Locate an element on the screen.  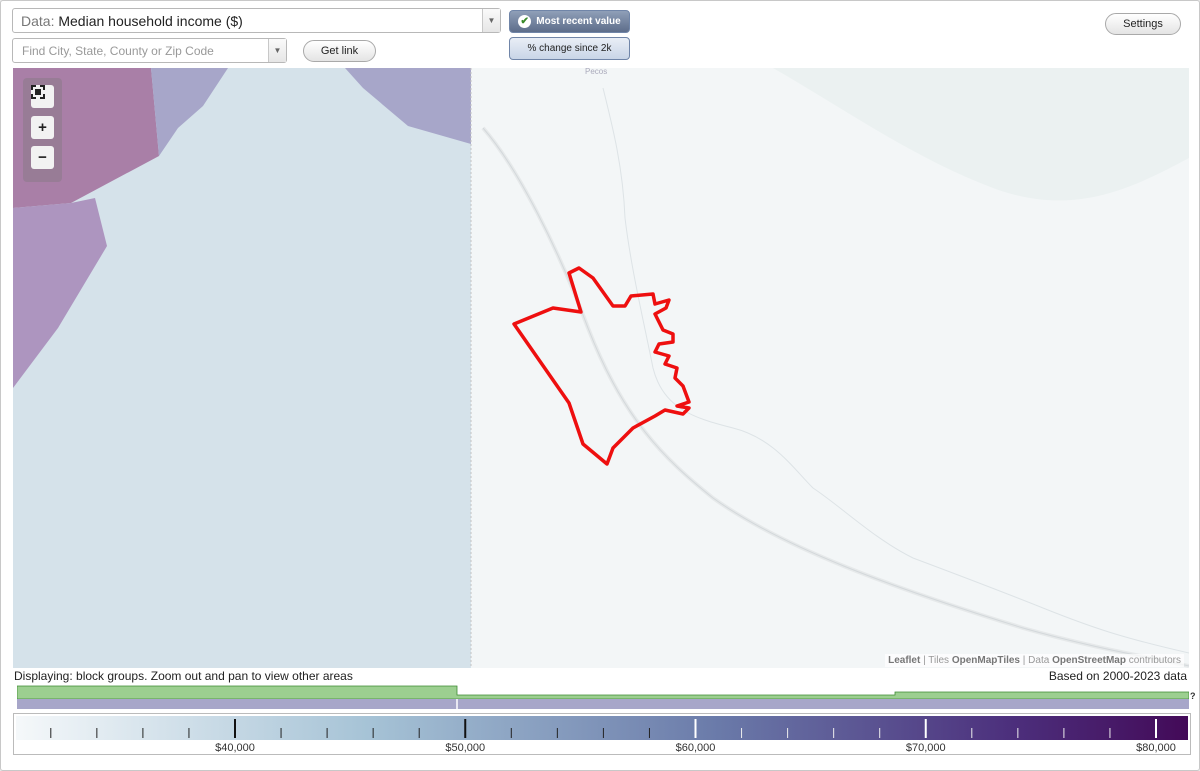
attribution-text: | Tiles is located at coordinates (936, 660).